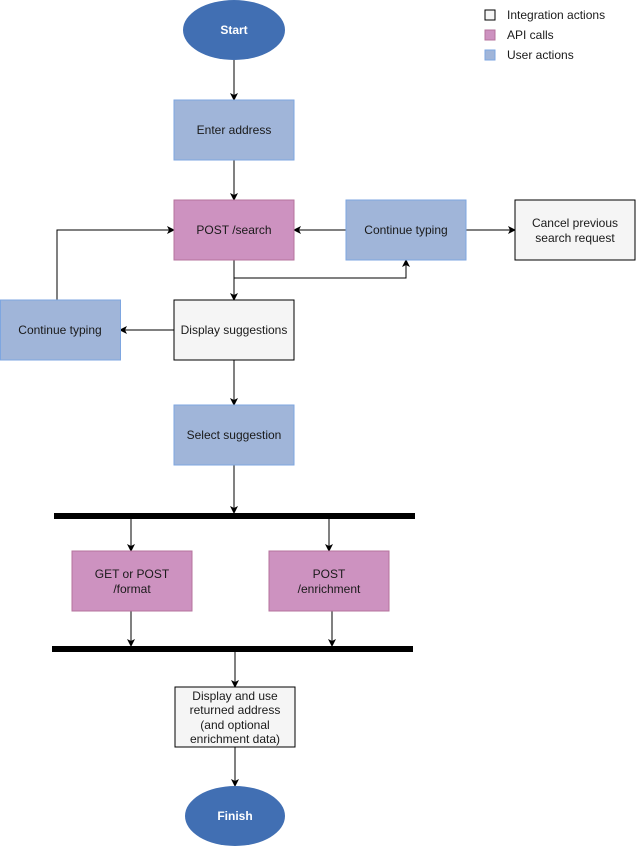 Image resolution: width=636 pixels, height=848 pixels. I want to click on legend-swatch-api, so click(490, 35).